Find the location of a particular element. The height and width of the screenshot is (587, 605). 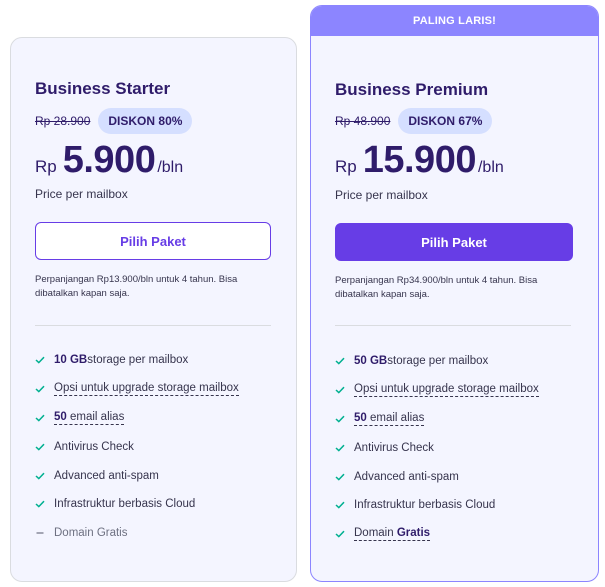

price-amount: 5.900 is located at coordinates (109, 160).